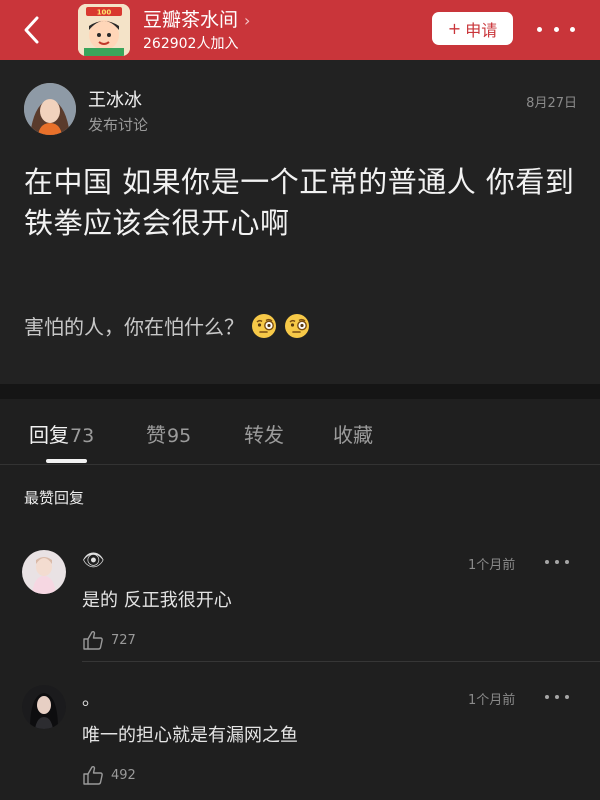 The width and height of the screenshot is (600, 800). What do you see at coordinates (91, 698) in the screenshot?
I see `comment-author: 。` at bounding box center [91, 698].